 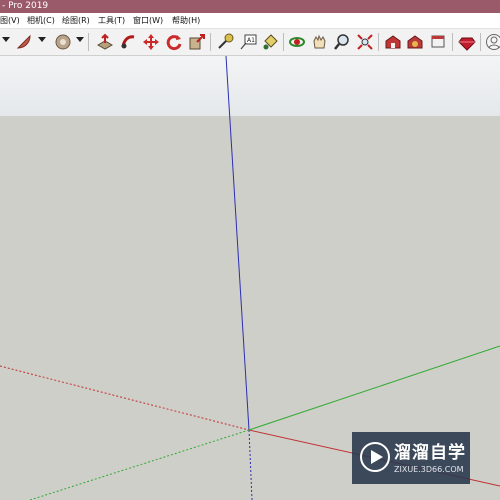 I want to click on menu-draw: 绘图(R), so click(x=76, y=20).